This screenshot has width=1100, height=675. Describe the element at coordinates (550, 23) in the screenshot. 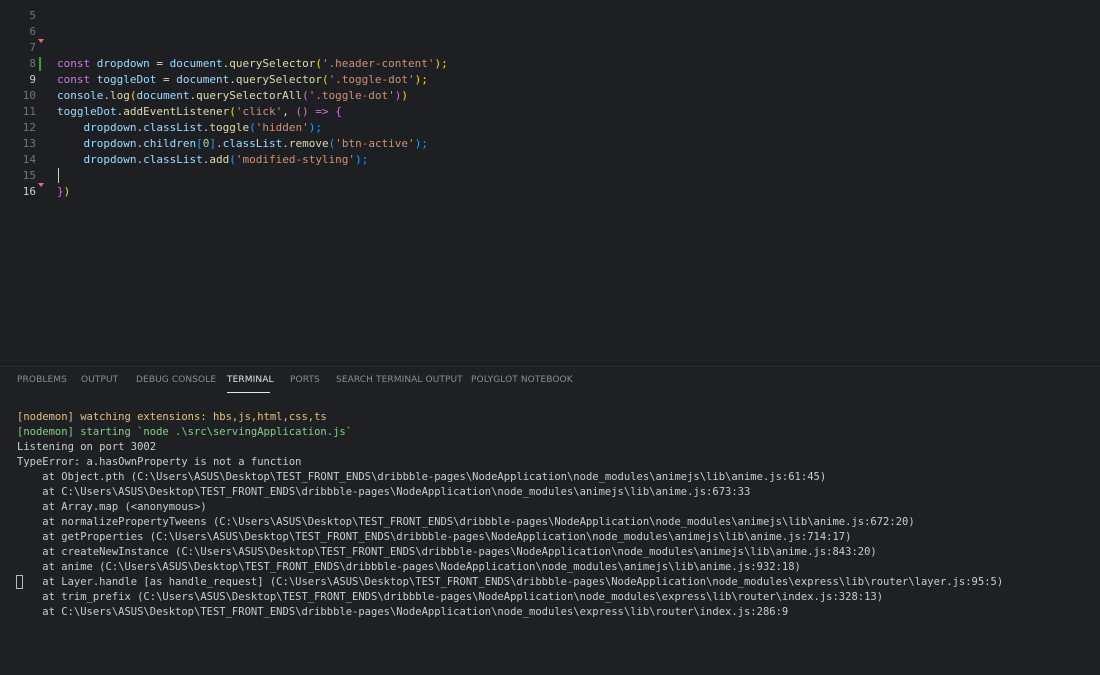

I see `code-line: 6` at that location.